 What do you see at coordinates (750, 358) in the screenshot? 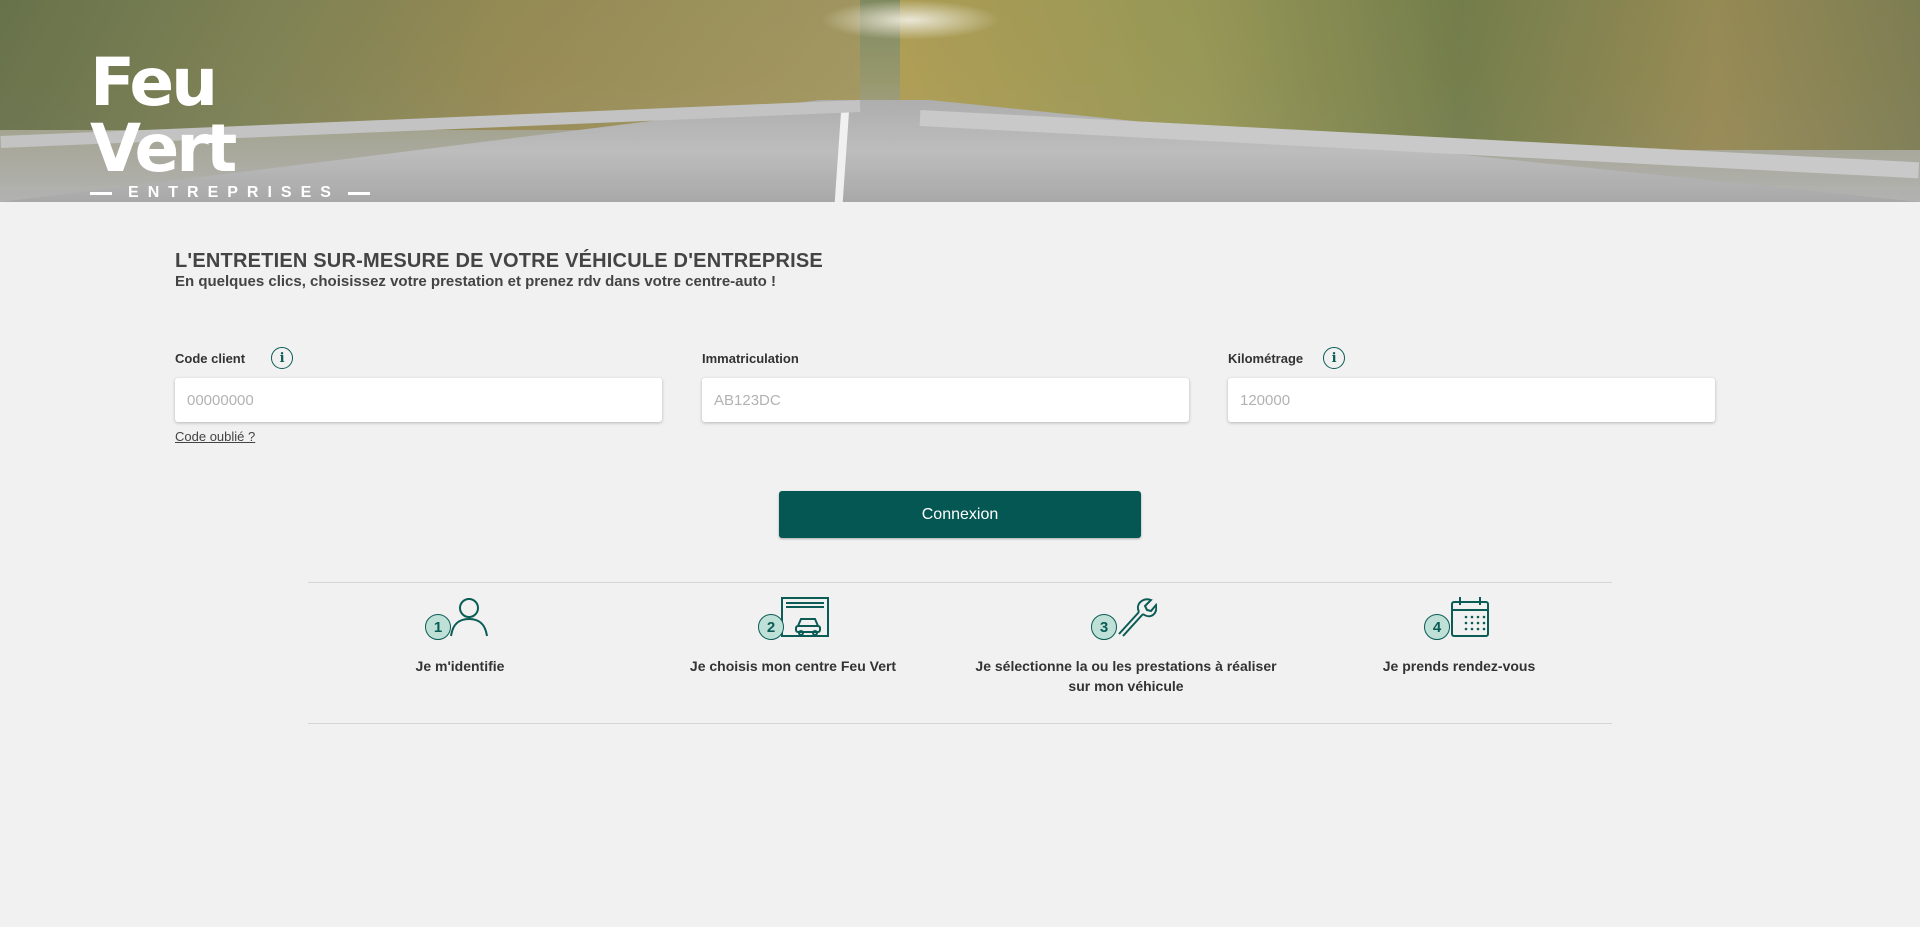
I see `plate-label: Immatriculation` at bounding box center [750, 358].